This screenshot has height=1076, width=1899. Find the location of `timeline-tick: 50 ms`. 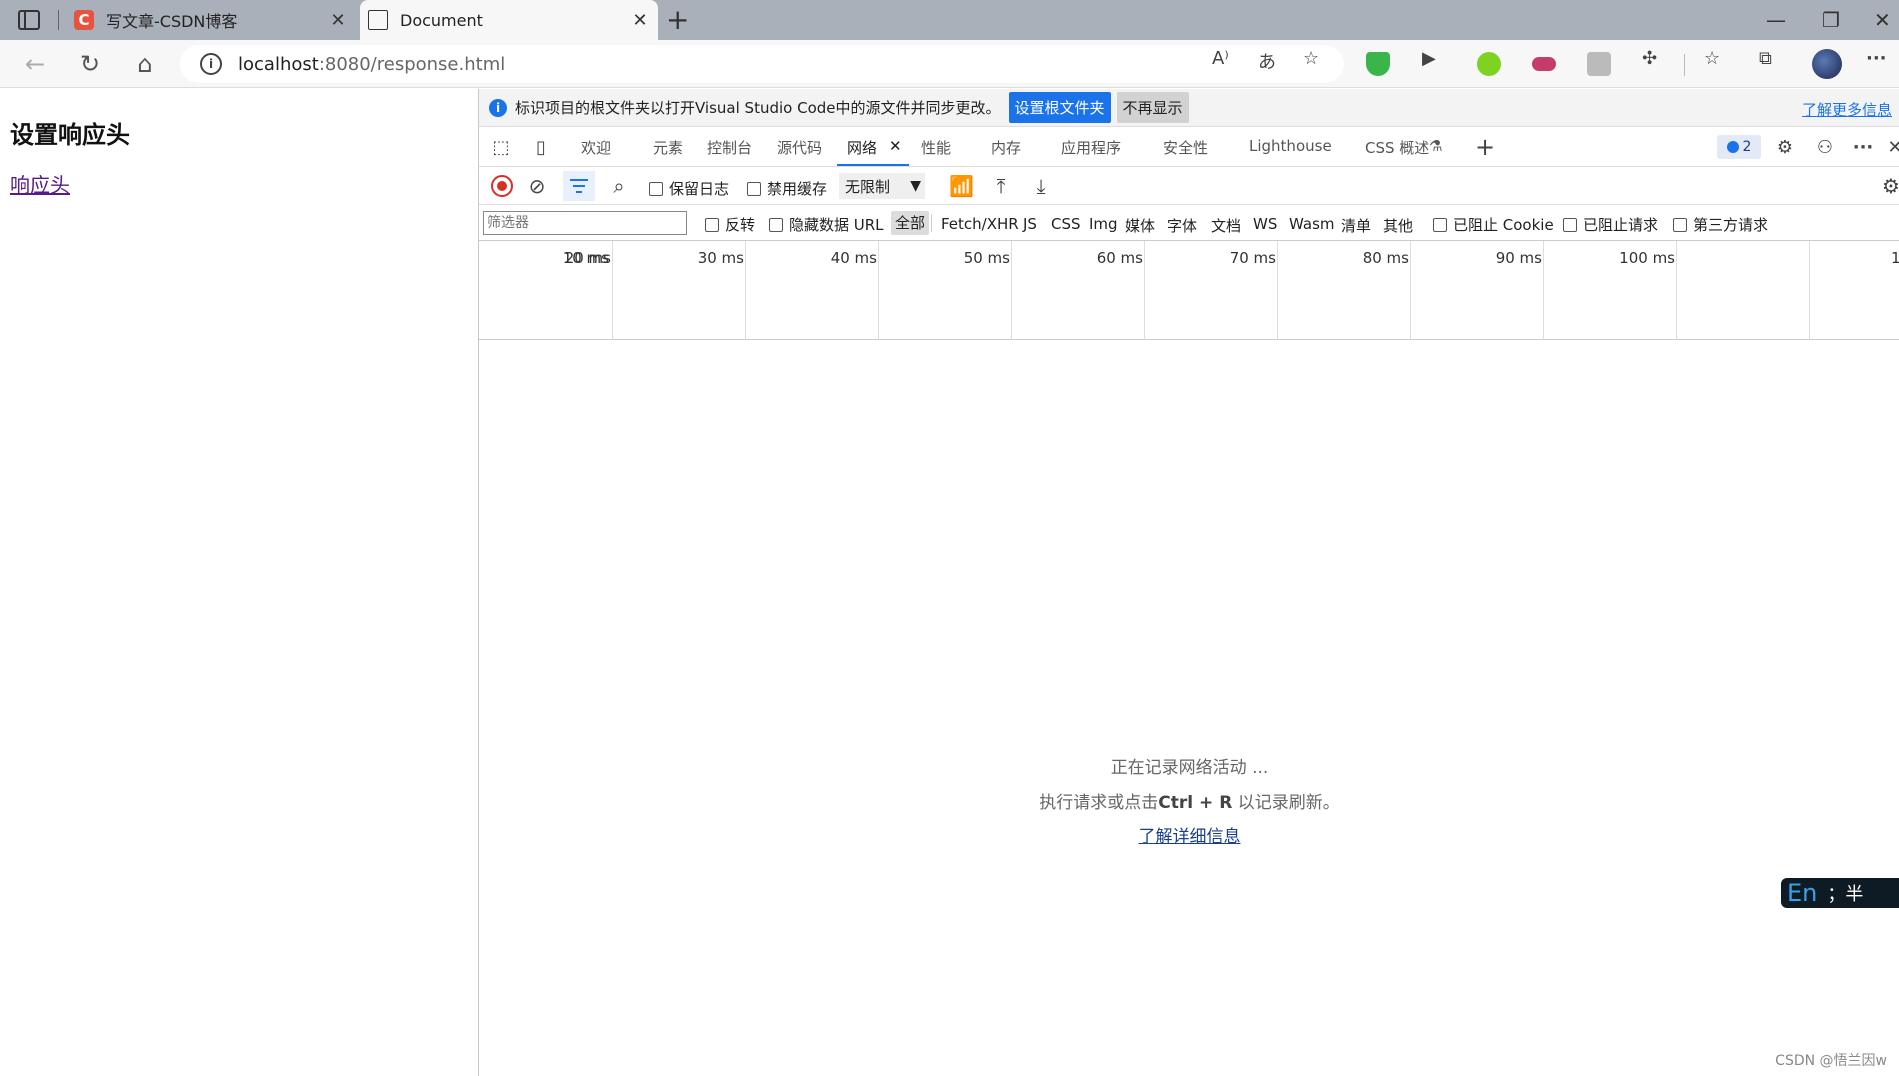

timeline-tick: 50 ms is located at coordinates (1054, 290).